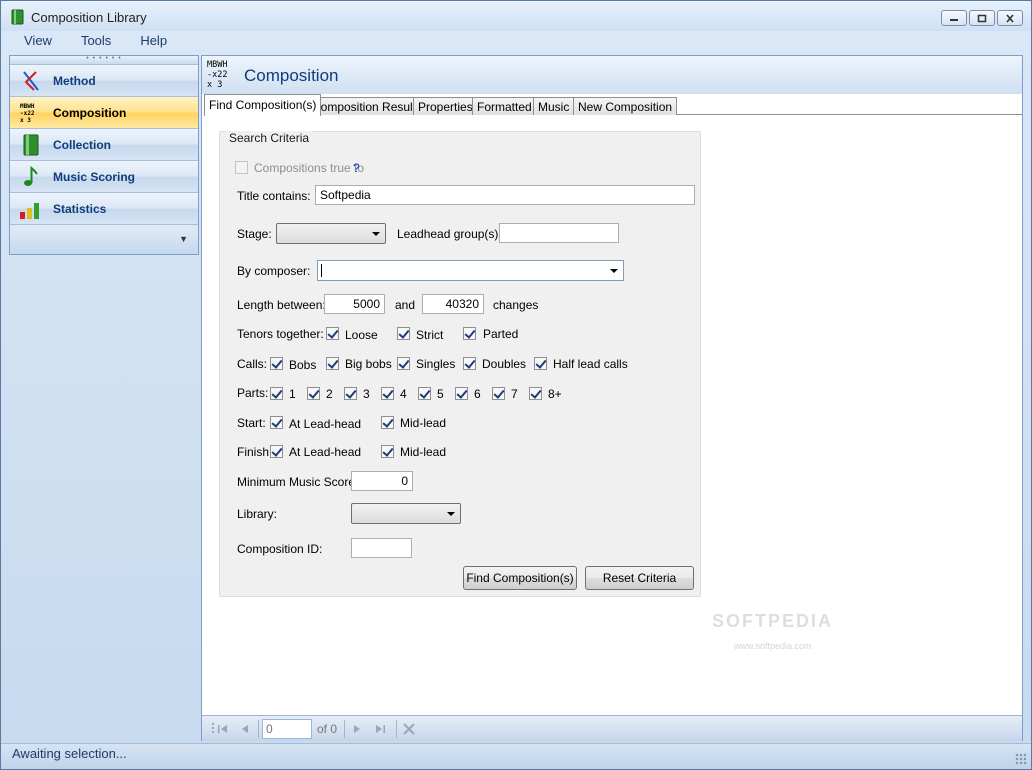 Image resolution: width=1032 pixels, height=770 pixels. I want to click on part-6-checkbox, so click(461, 393).